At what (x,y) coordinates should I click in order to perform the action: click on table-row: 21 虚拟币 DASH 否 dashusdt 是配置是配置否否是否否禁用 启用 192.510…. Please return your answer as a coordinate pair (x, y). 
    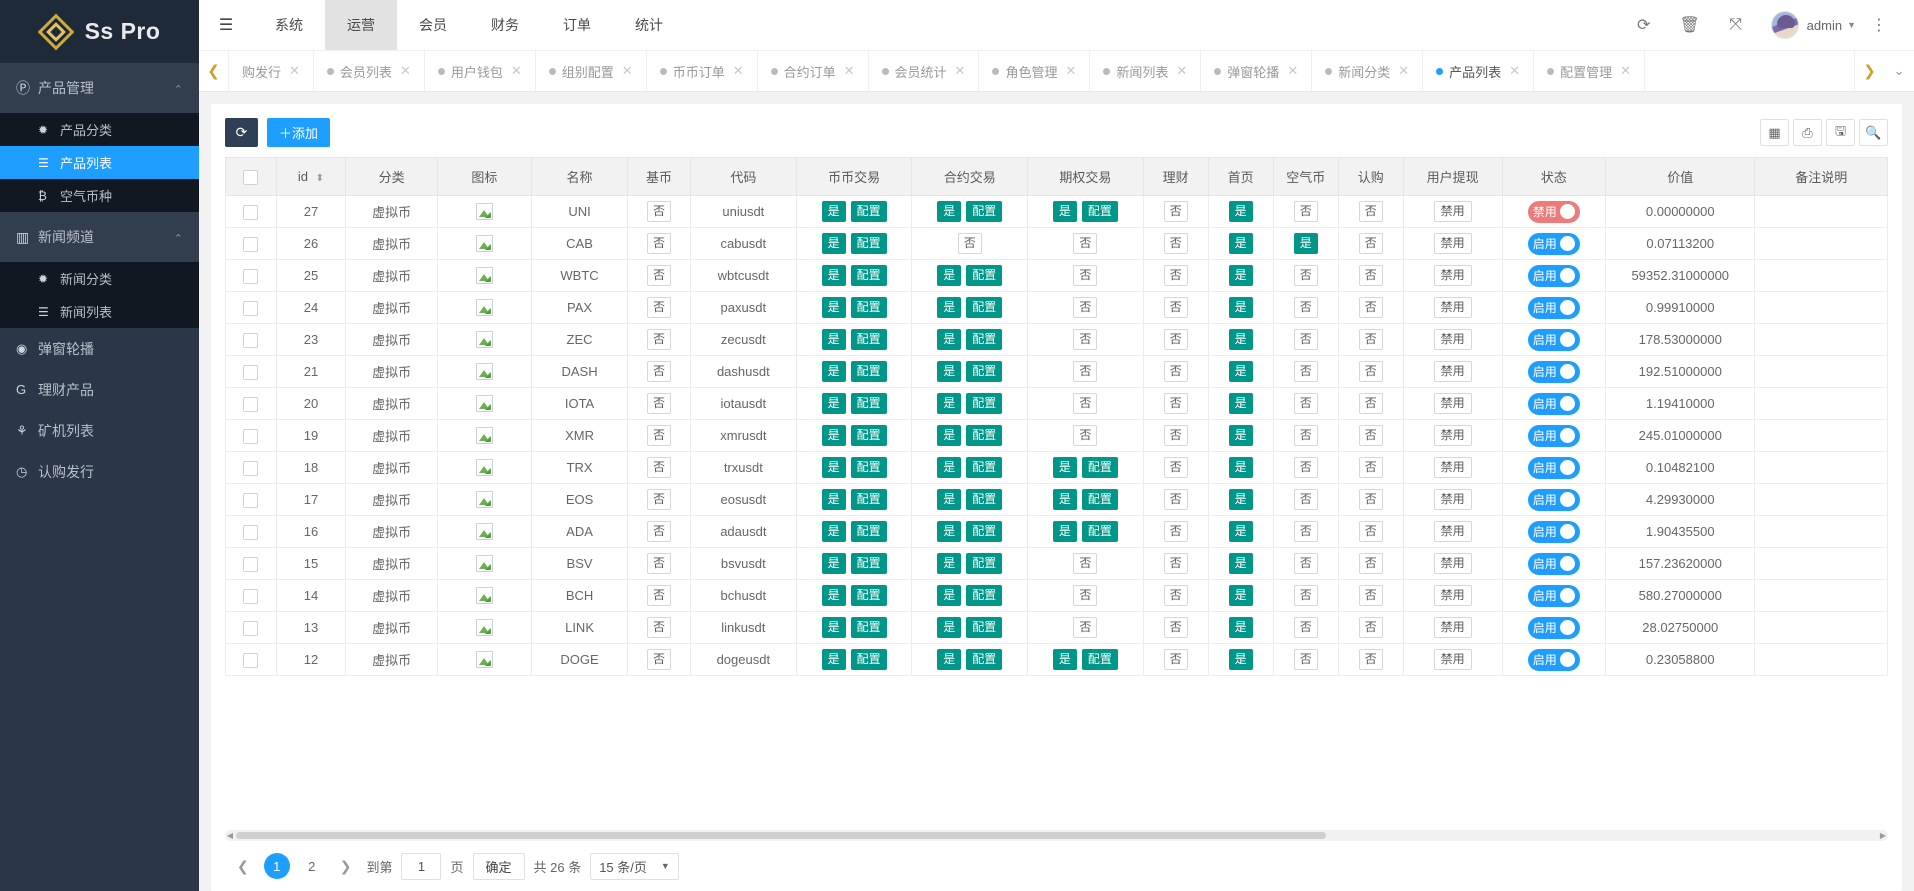
    Looking at the image, I should click on (1056, 371).